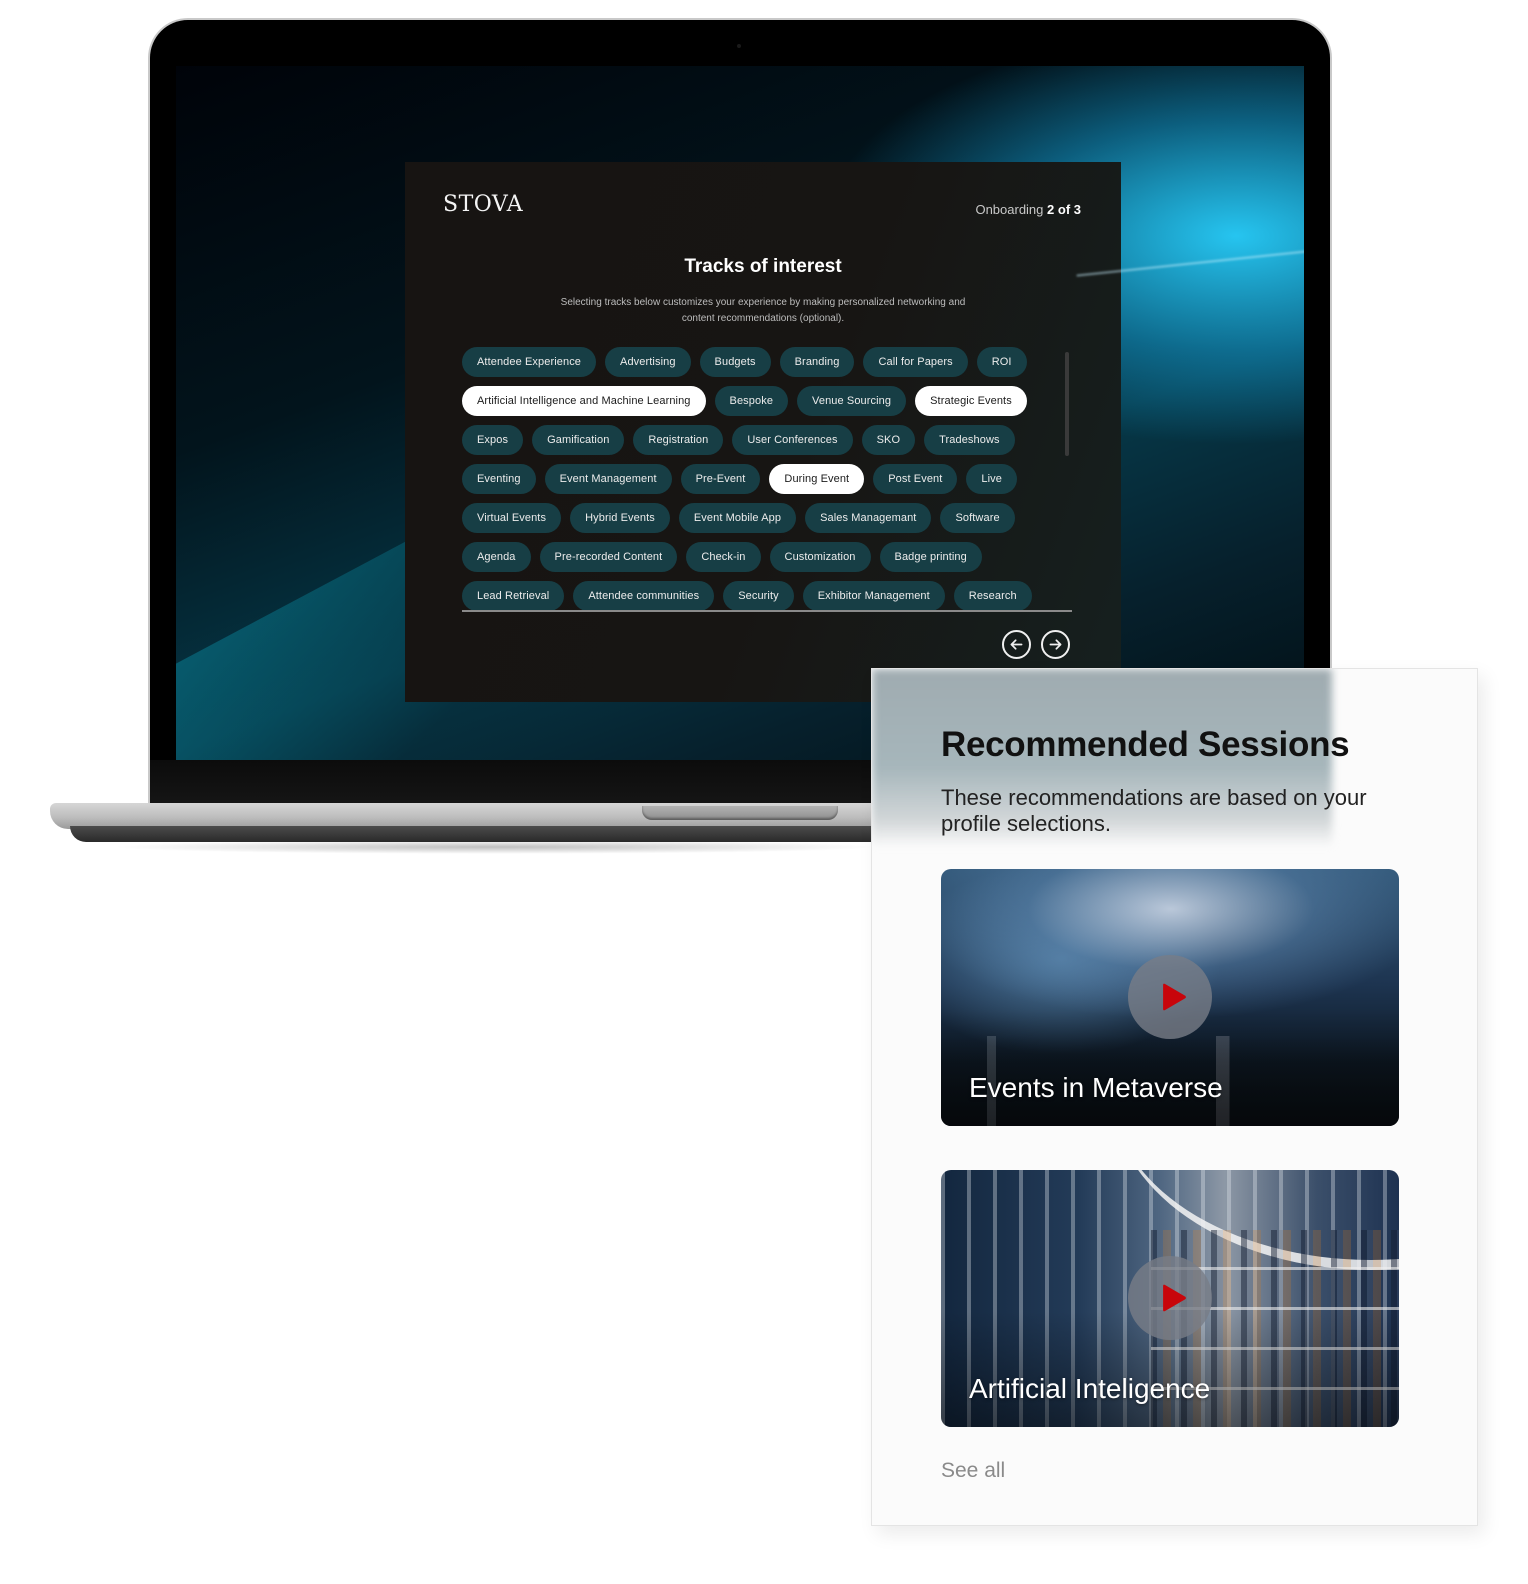 The width and height of the screenshot is (1528, 1584). What do you see at coordinates (513, 595) in the screenshot?
I see `track-chip: Lead Retrieval` at bounding box center [513, 595].